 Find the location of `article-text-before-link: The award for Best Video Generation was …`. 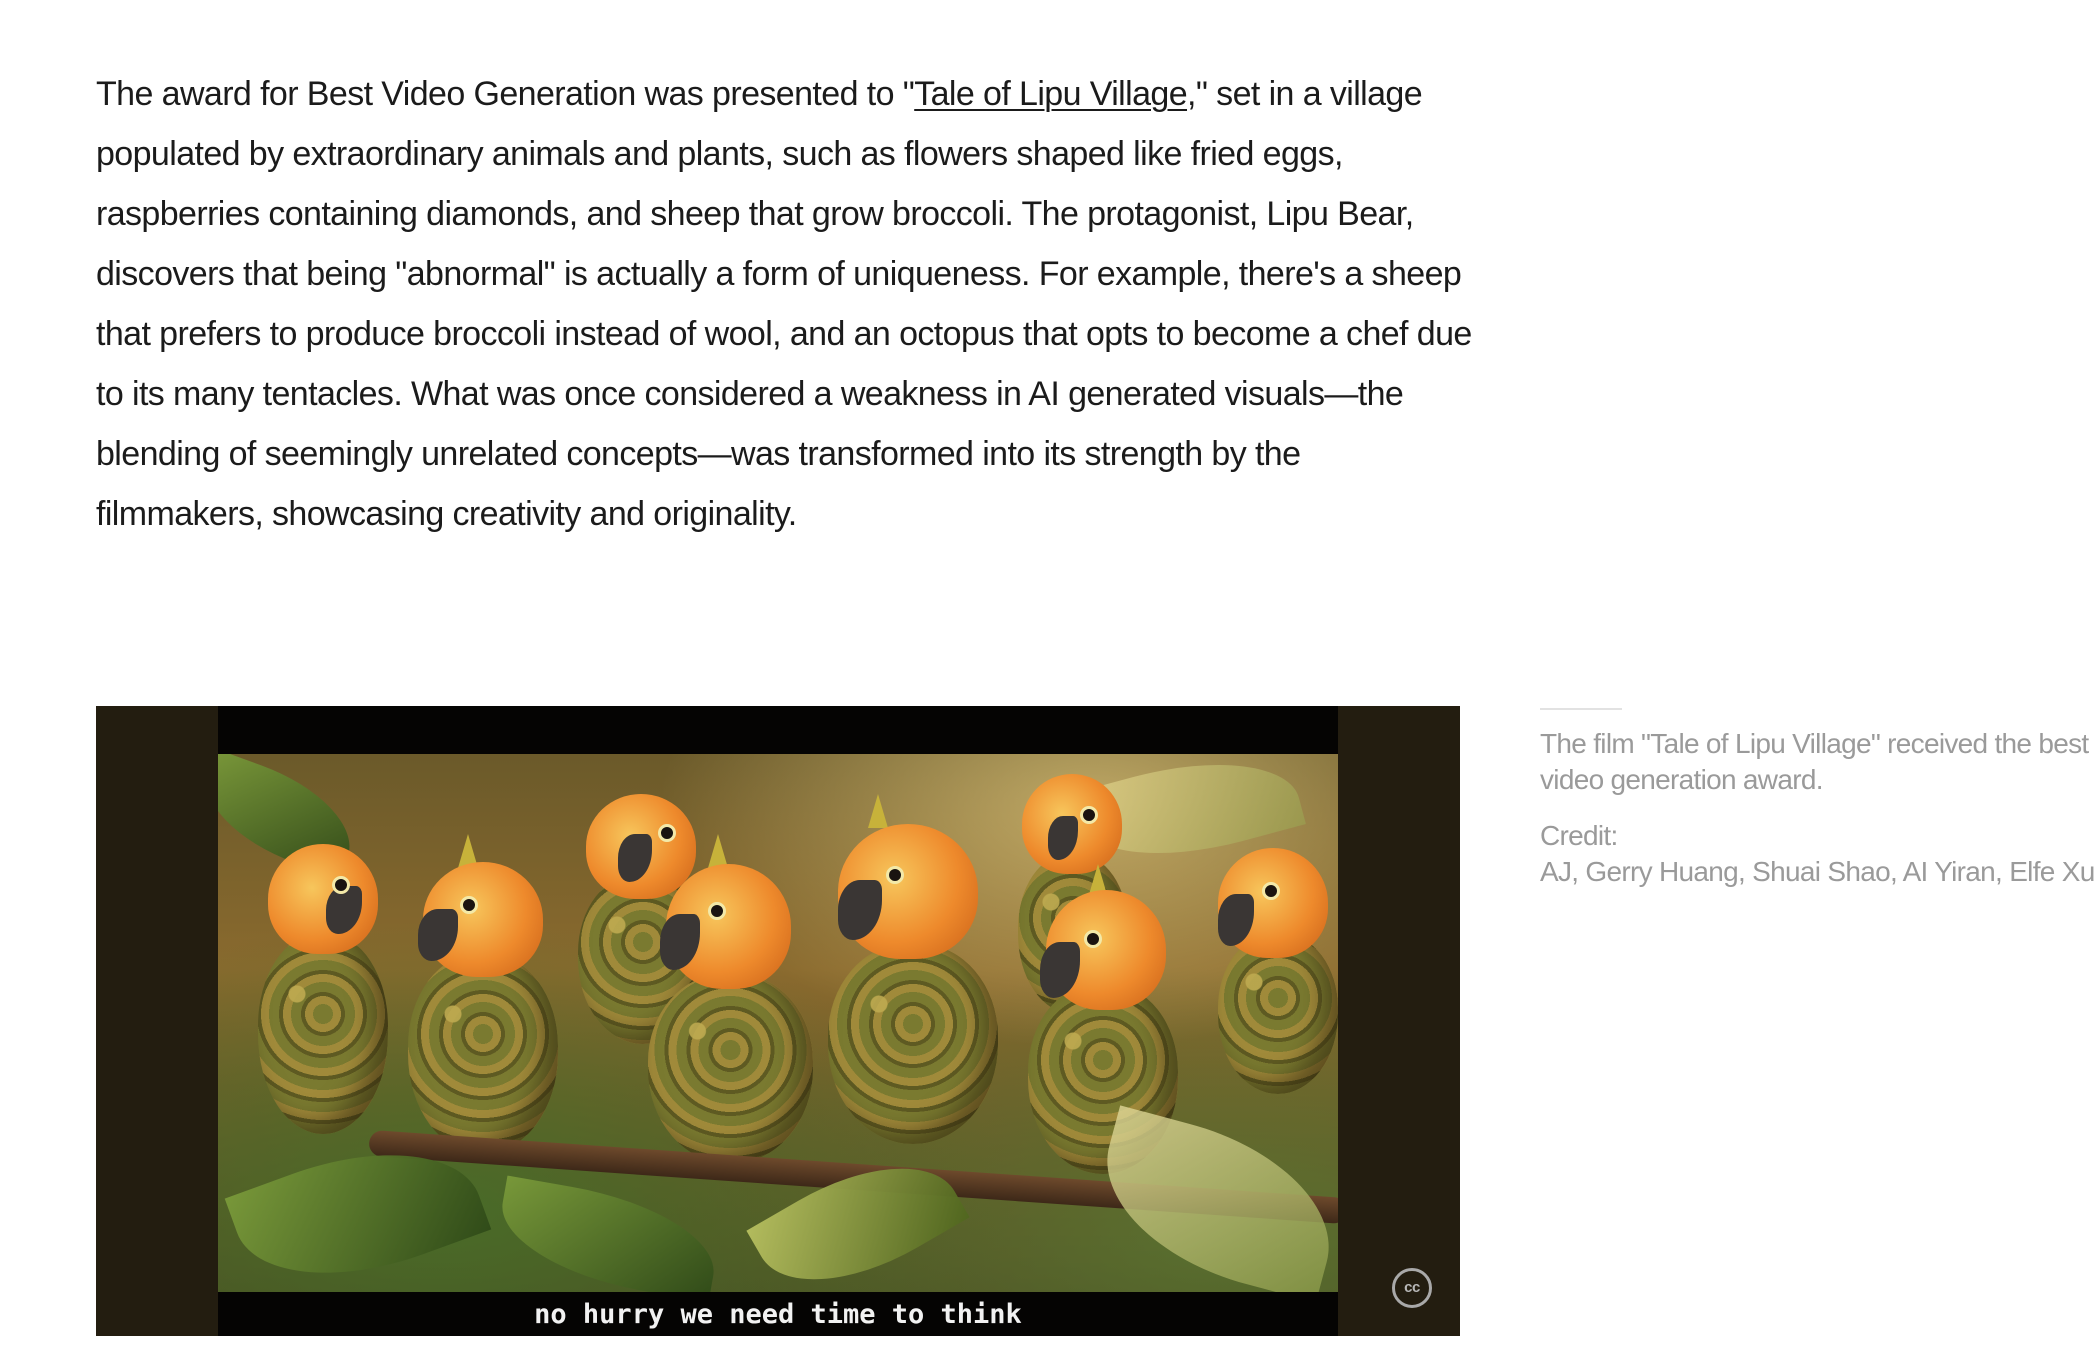

article-text-before-link: The award for Best Video Generation was … is located at coordinates (505, 94).